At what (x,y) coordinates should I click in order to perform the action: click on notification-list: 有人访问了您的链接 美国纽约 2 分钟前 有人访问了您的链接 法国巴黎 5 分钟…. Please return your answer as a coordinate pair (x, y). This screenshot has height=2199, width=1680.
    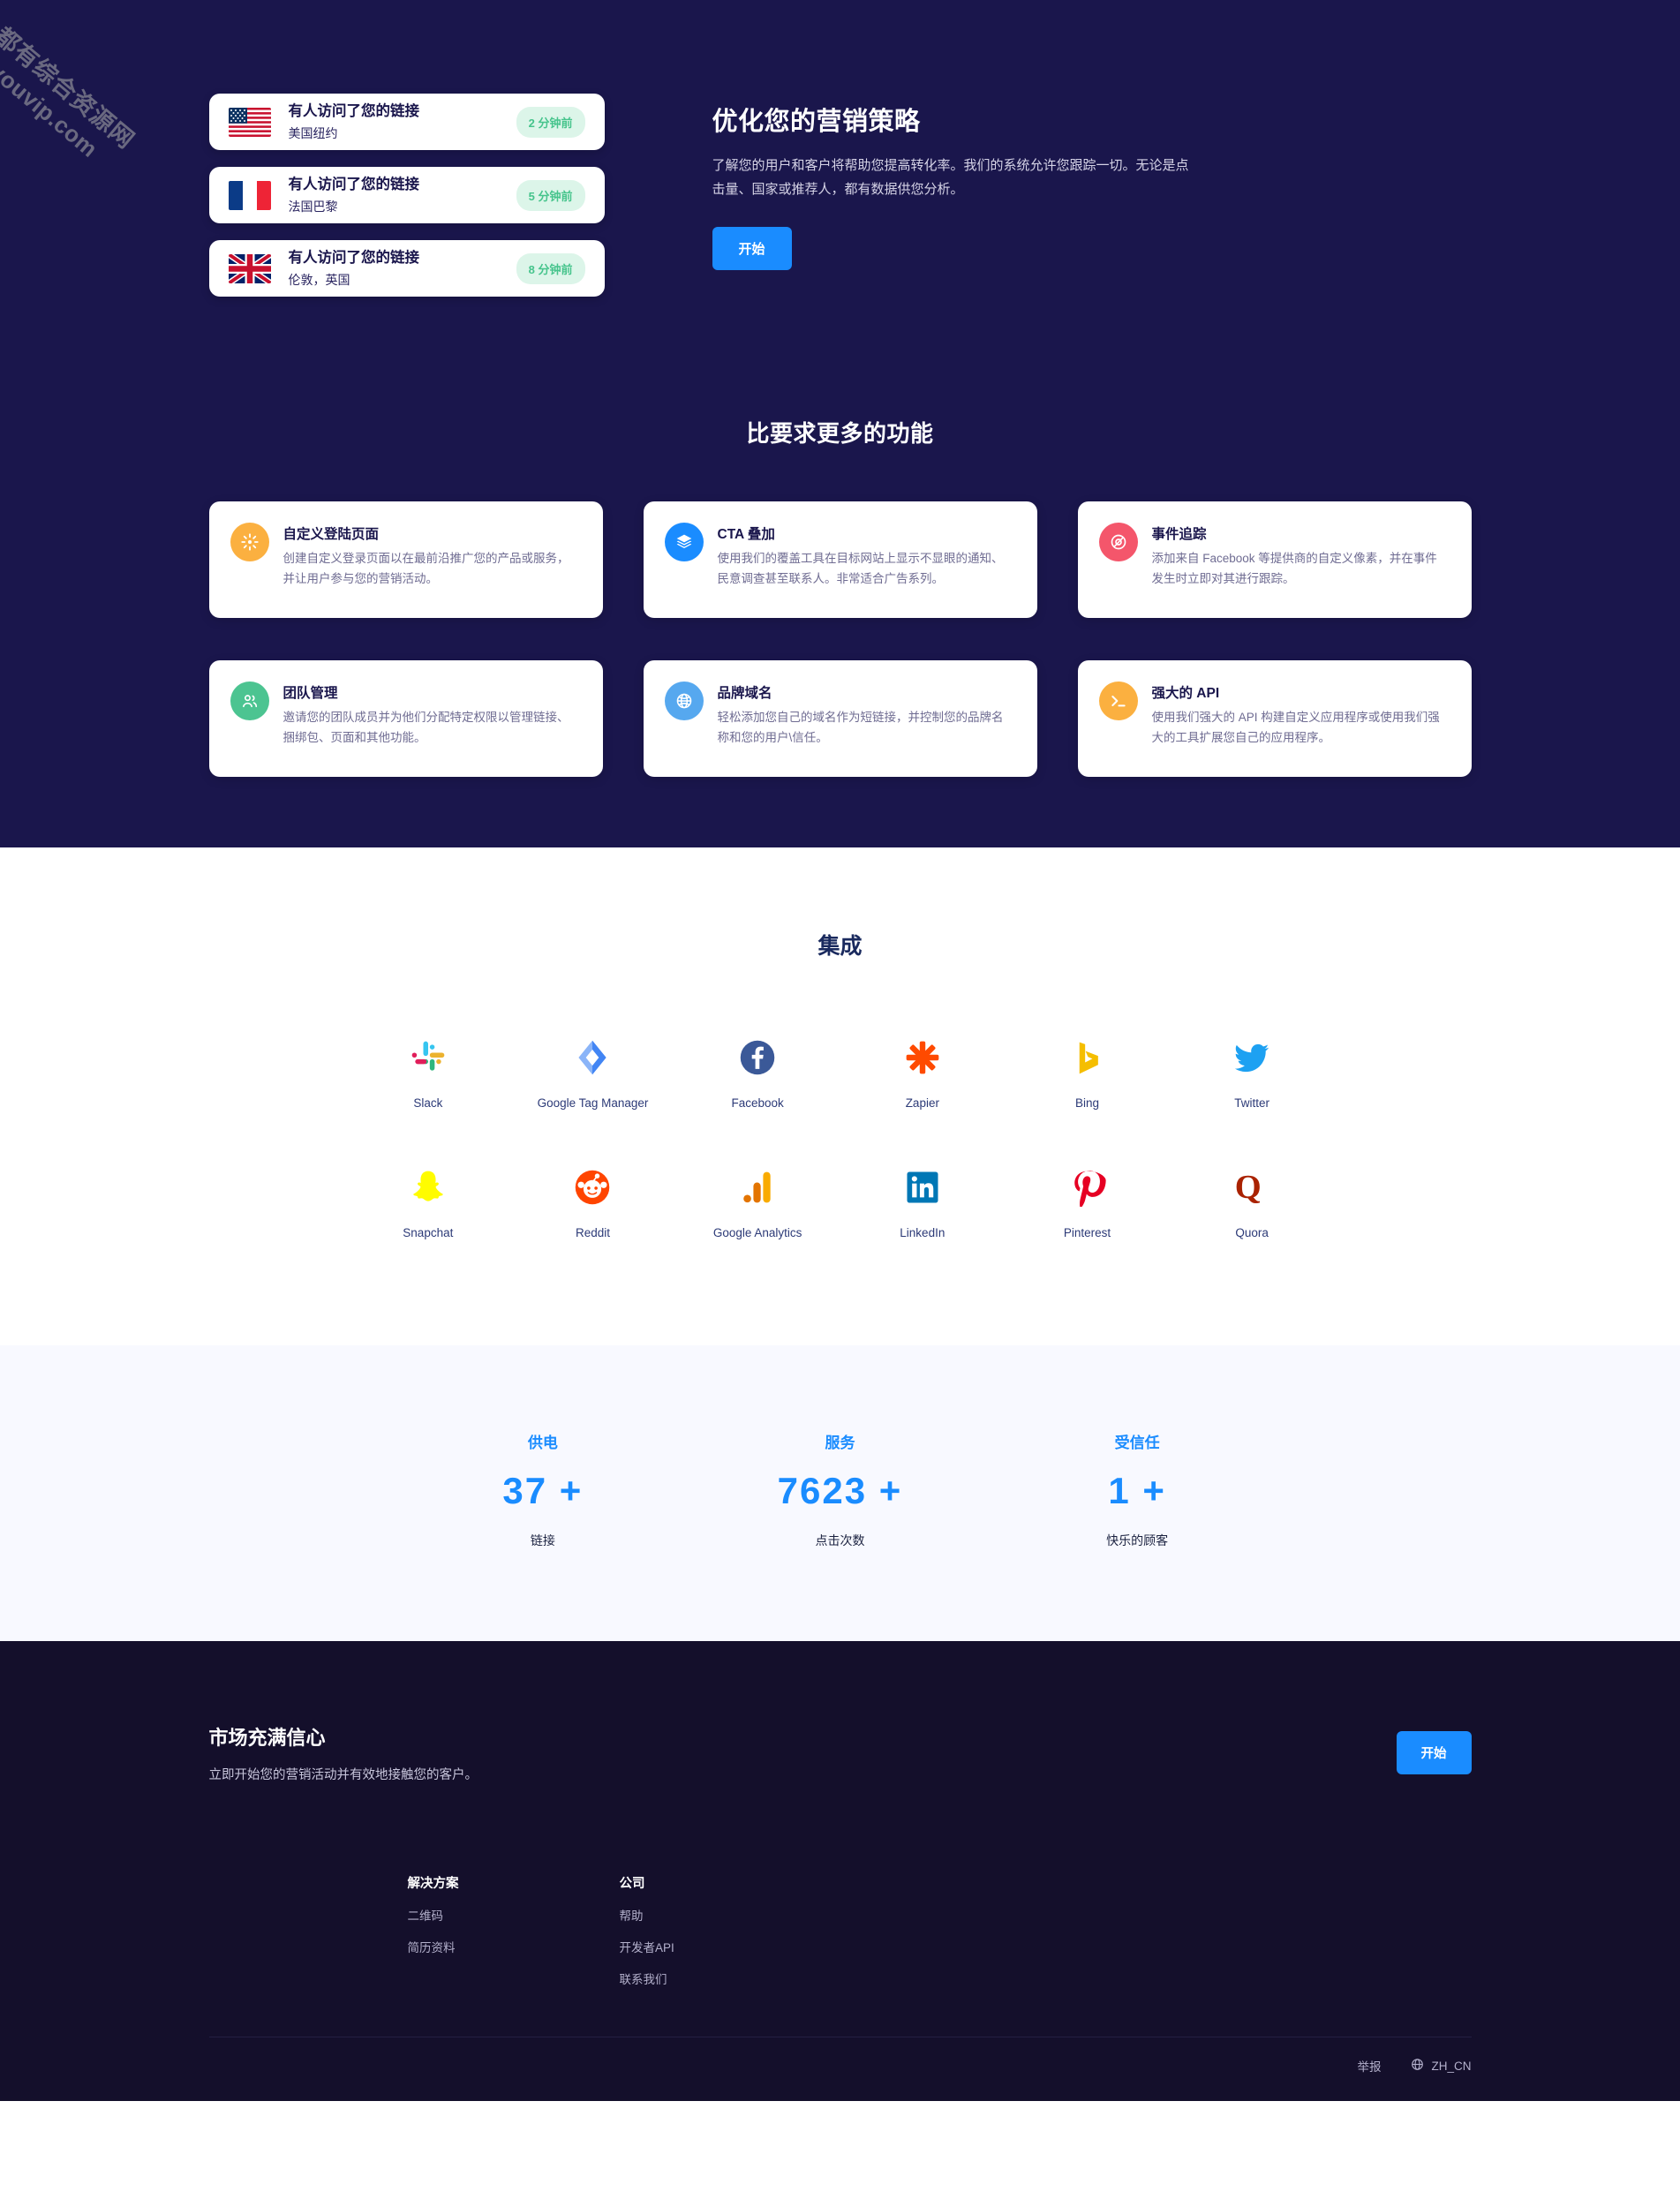
    Looking at the image, I should click on (406, 203).